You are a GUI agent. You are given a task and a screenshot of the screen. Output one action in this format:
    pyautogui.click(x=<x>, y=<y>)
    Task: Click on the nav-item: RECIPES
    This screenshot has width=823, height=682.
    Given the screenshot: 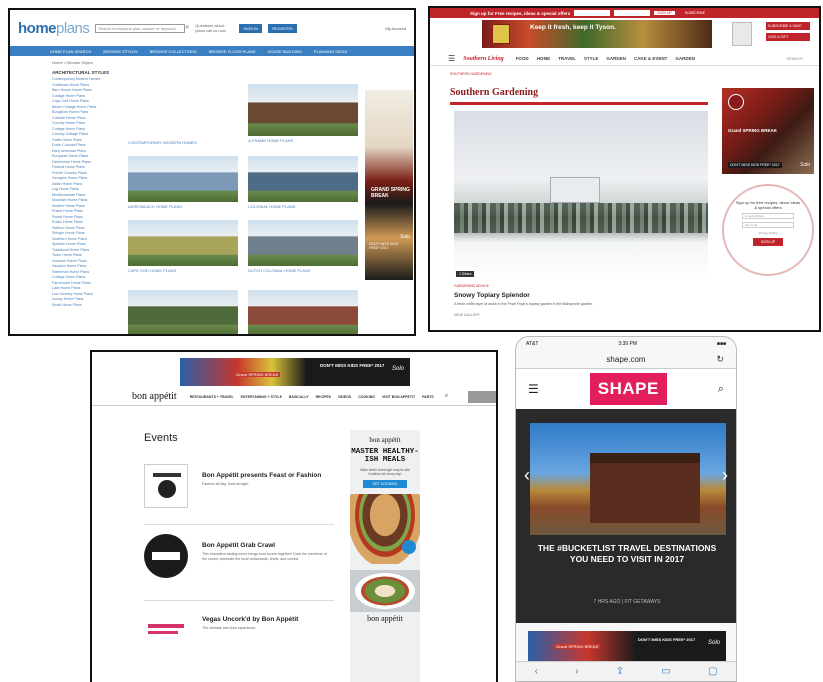 What is the action you would take?
    pyautogui.click(x=323, y=397)
    